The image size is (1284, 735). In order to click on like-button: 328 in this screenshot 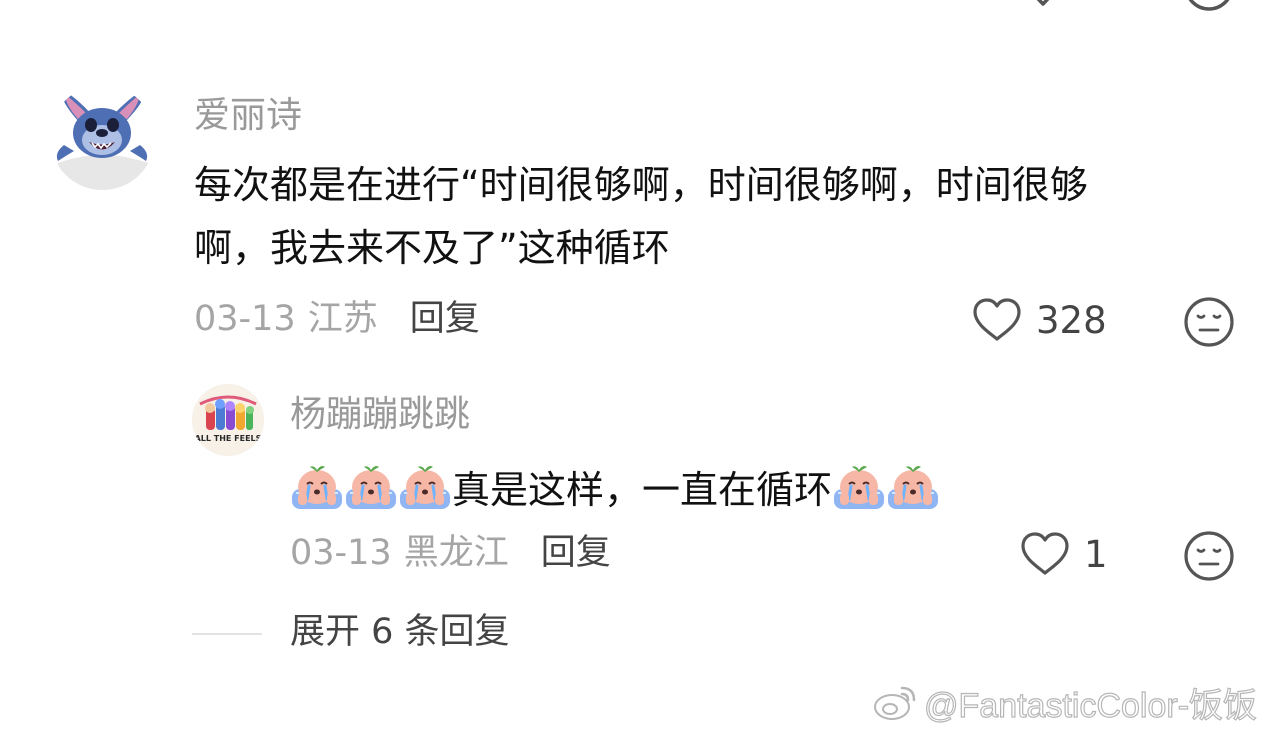, I will do `click(1038, 320)`.